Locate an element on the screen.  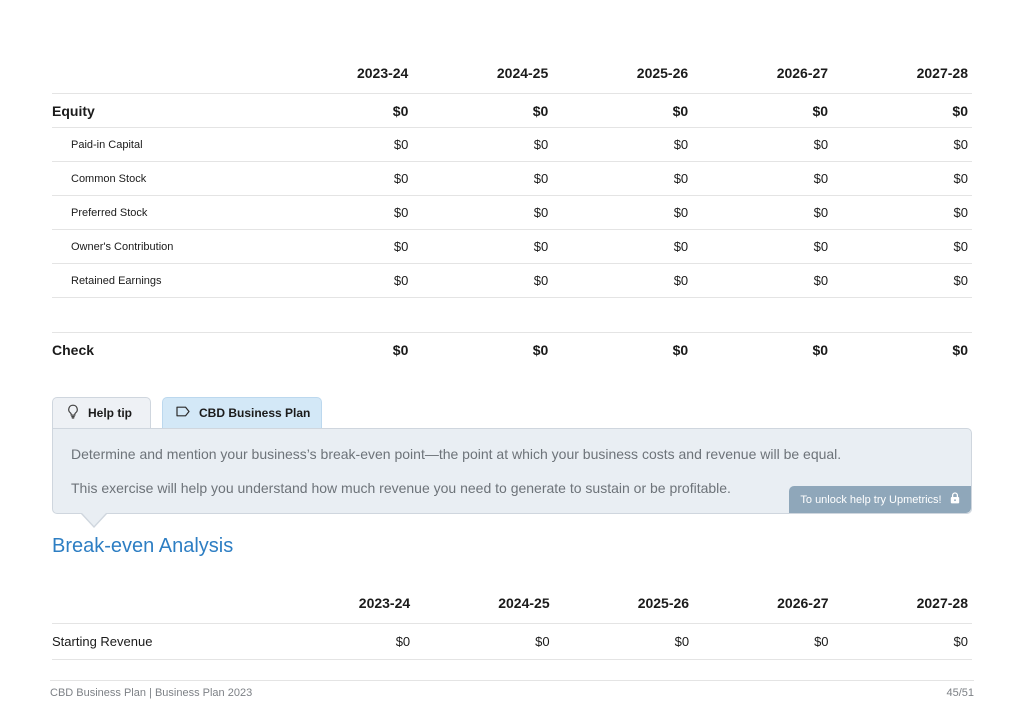
tab-plan-label: CBD Business Plan is located at coordinates (255, 413).